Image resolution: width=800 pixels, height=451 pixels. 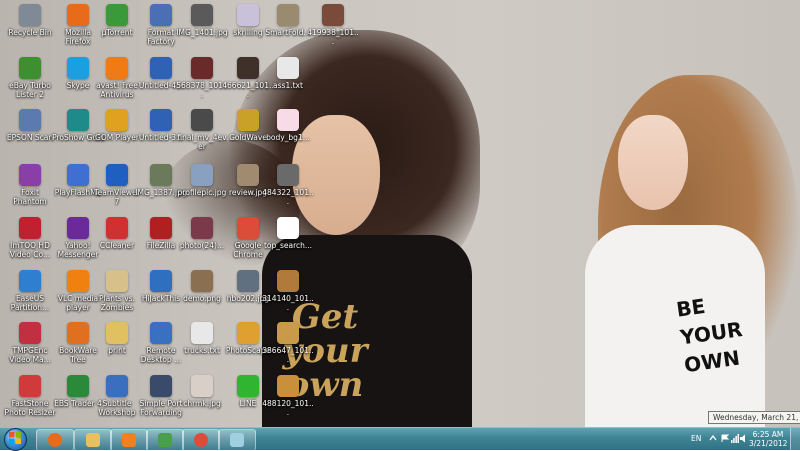 I want to click on chrome-taskbar-button, so click(x=201, y=440).